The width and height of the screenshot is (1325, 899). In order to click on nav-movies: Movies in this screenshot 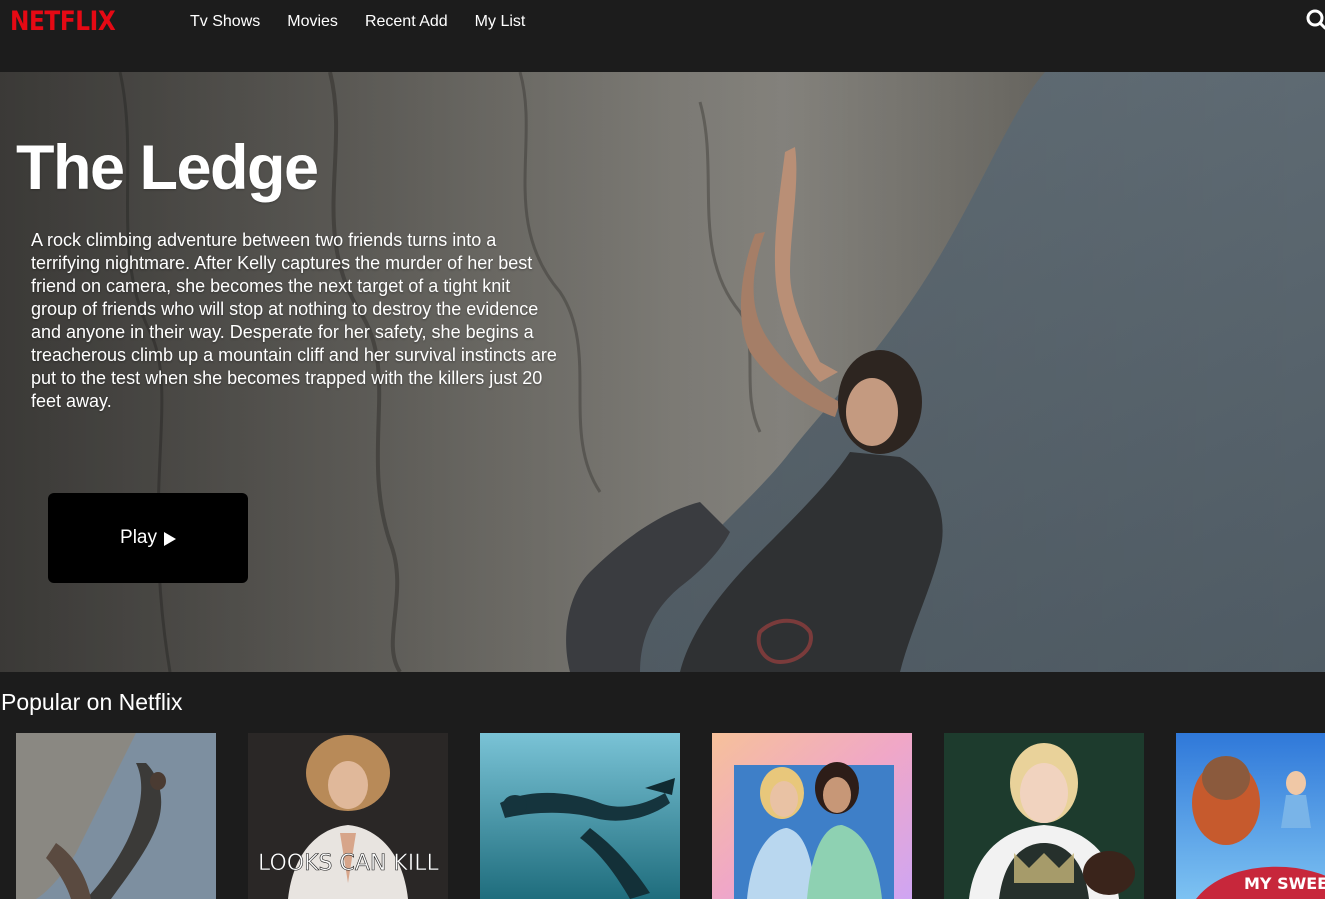, I will do `click(312, 22)`.